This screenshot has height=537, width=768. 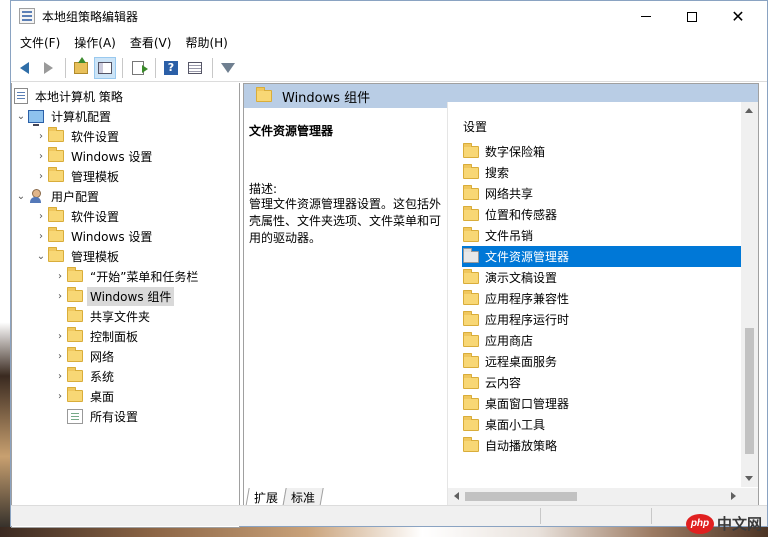 I want to click on filter-icon, so click(x=228, y=67).